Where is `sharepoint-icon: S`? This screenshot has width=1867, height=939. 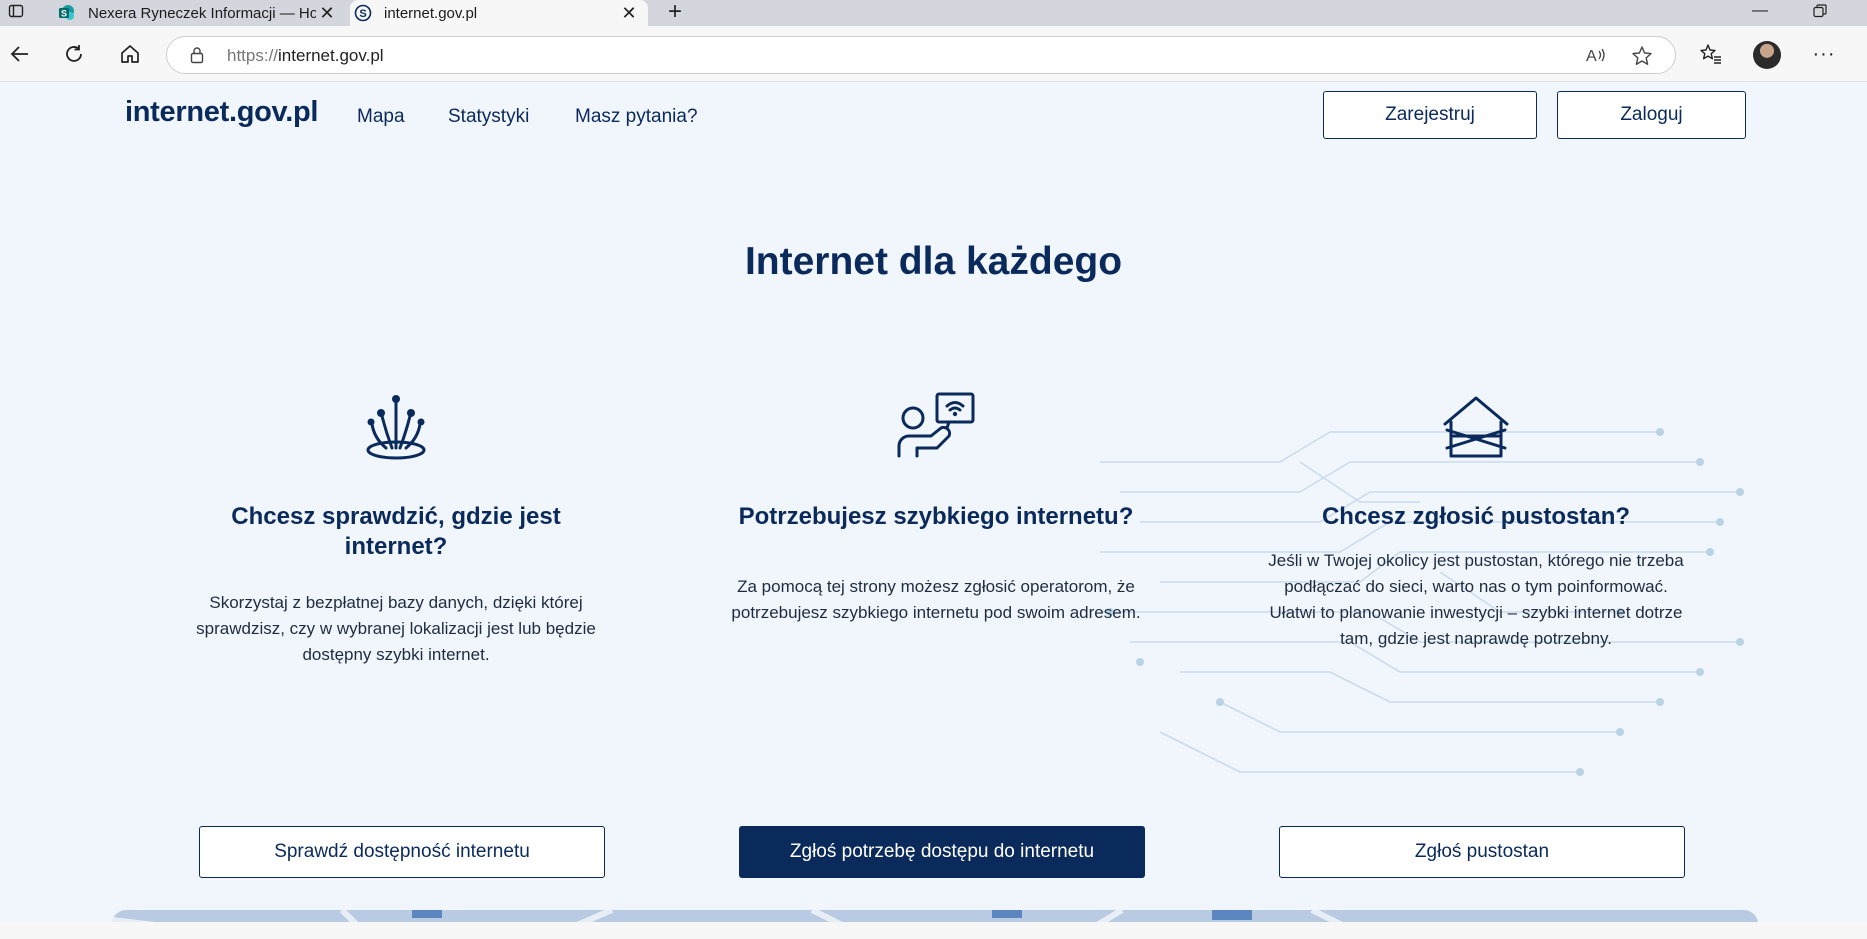
sharepoint-icon: S is located at coordinates (67, 13).